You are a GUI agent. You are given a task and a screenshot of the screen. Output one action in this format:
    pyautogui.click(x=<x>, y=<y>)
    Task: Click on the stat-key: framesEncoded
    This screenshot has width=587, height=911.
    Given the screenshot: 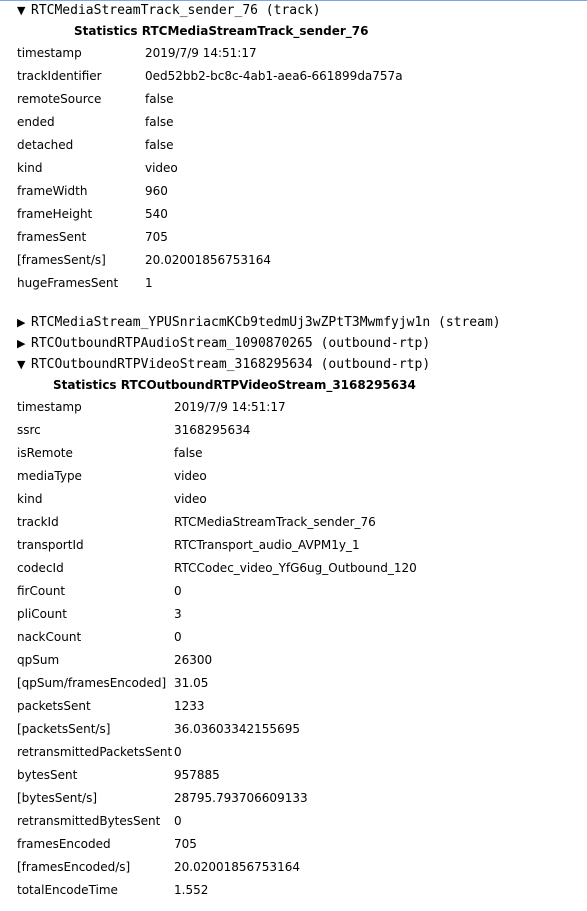 What is the action you would take?
    pyautogui.click(x=64, y=844)
    